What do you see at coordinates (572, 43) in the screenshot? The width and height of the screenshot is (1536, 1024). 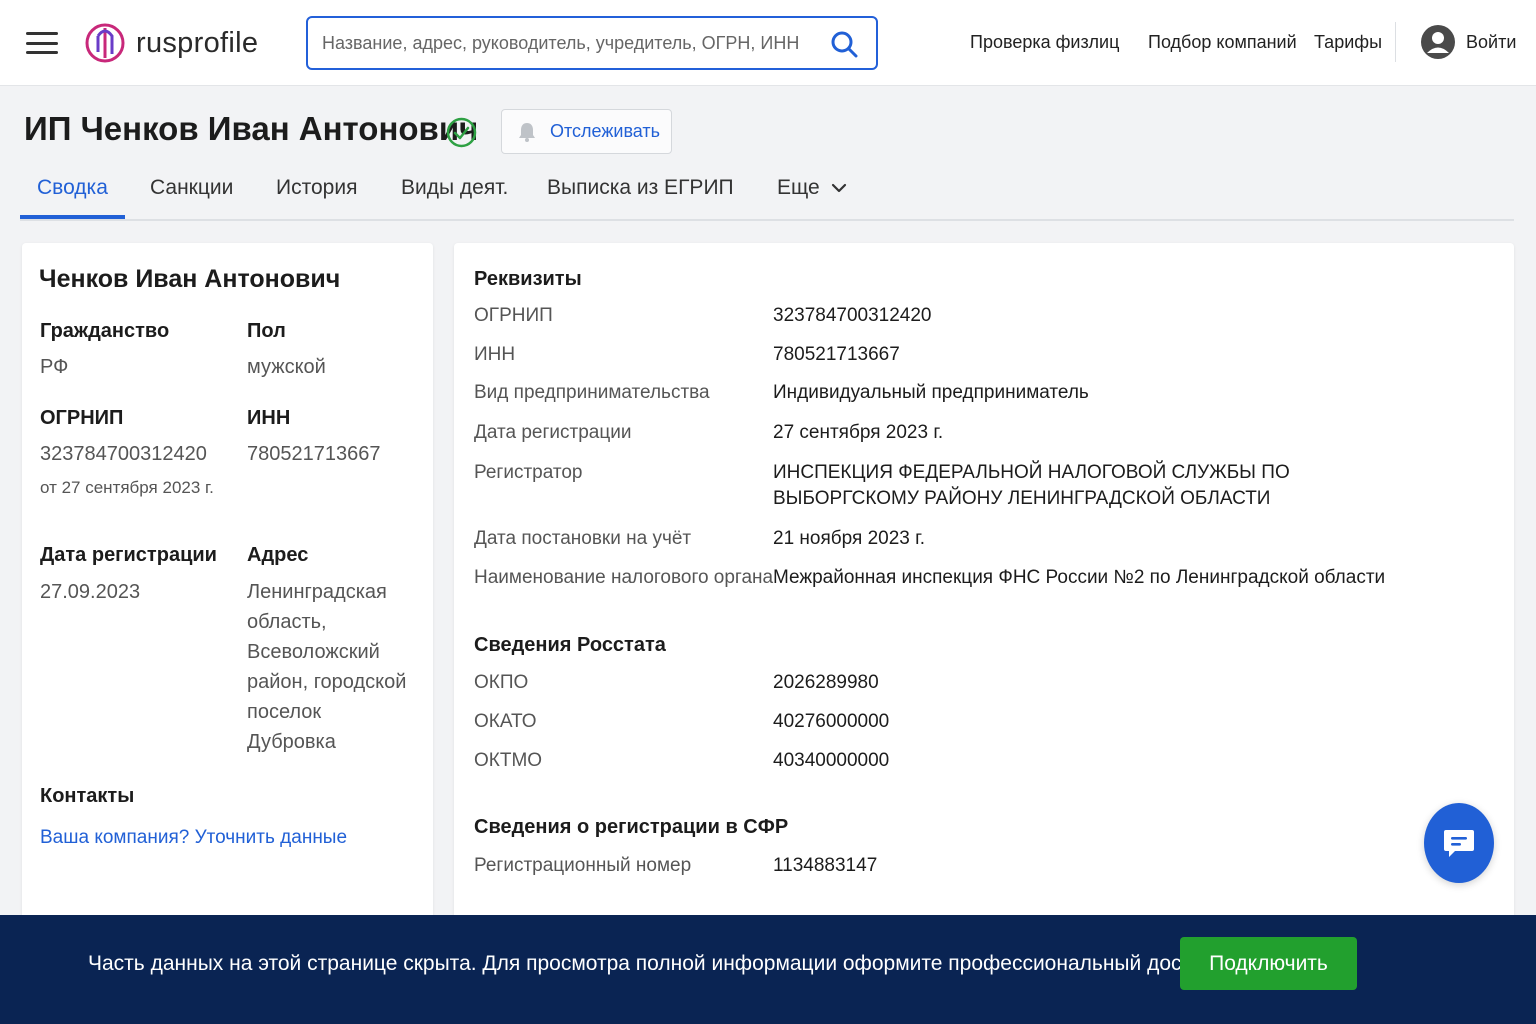 I see `search-input` at bounding box center [572, 43].